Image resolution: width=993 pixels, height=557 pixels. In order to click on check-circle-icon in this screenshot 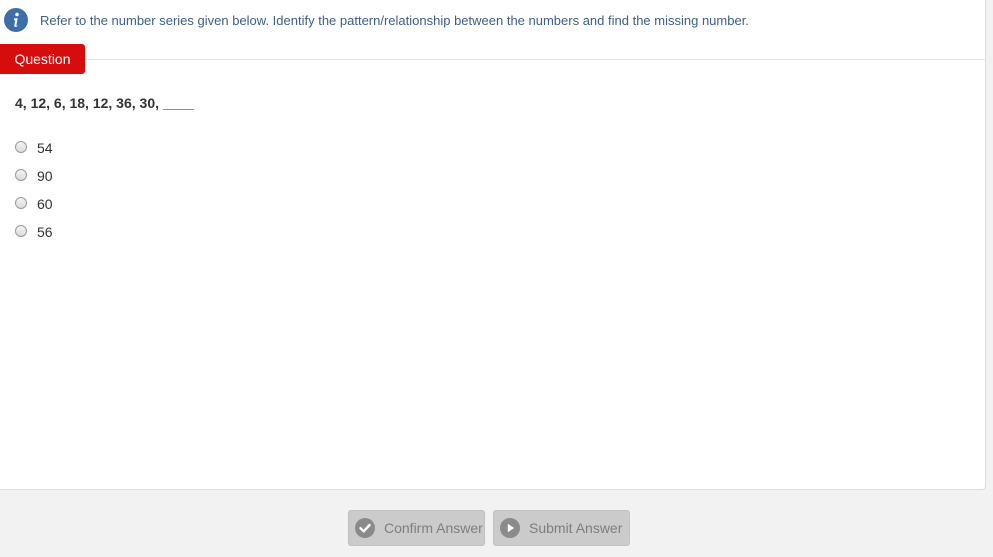, I will do `click(365, 528)`.